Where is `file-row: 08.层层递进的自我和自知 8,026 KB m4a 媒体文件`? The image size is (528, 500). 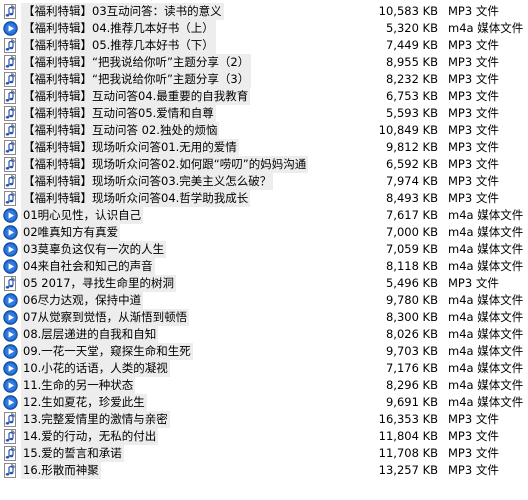
file-row: 08.层层递进的自我和自知 8,026 KB m4a 媒体文件 is located at coordinates (264, 334).